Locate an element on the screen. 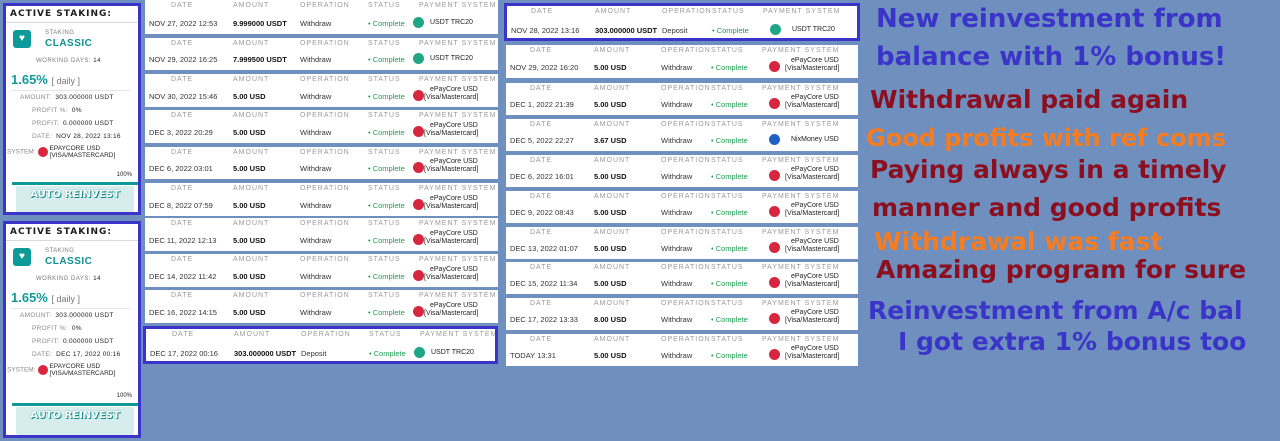  plan-name: CLASSIC is located at coordinates (69, 261).